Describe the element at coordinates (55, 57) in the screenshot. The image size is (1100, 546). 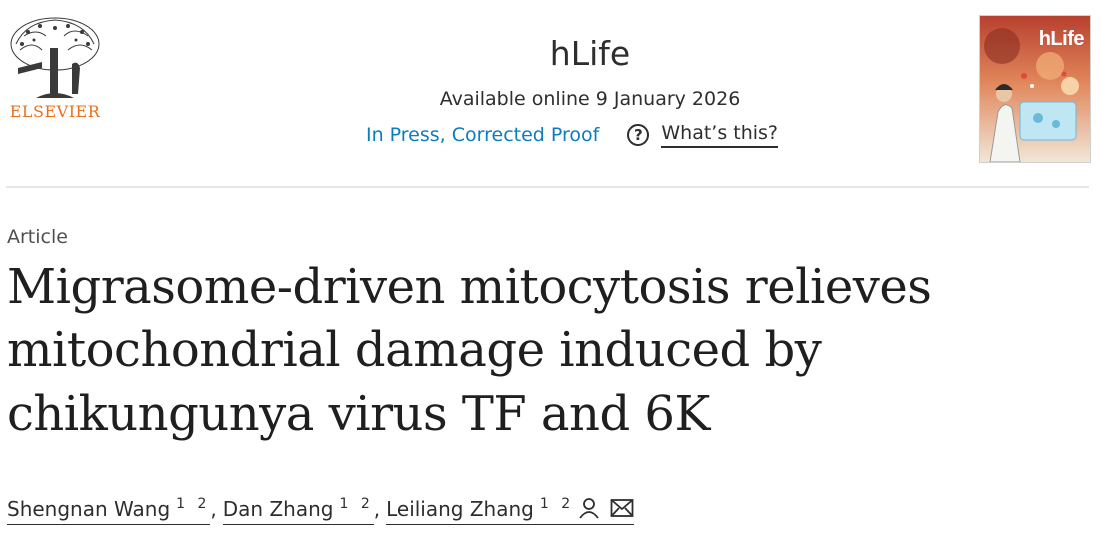
I see `elsevier-tree-icon` at that location.